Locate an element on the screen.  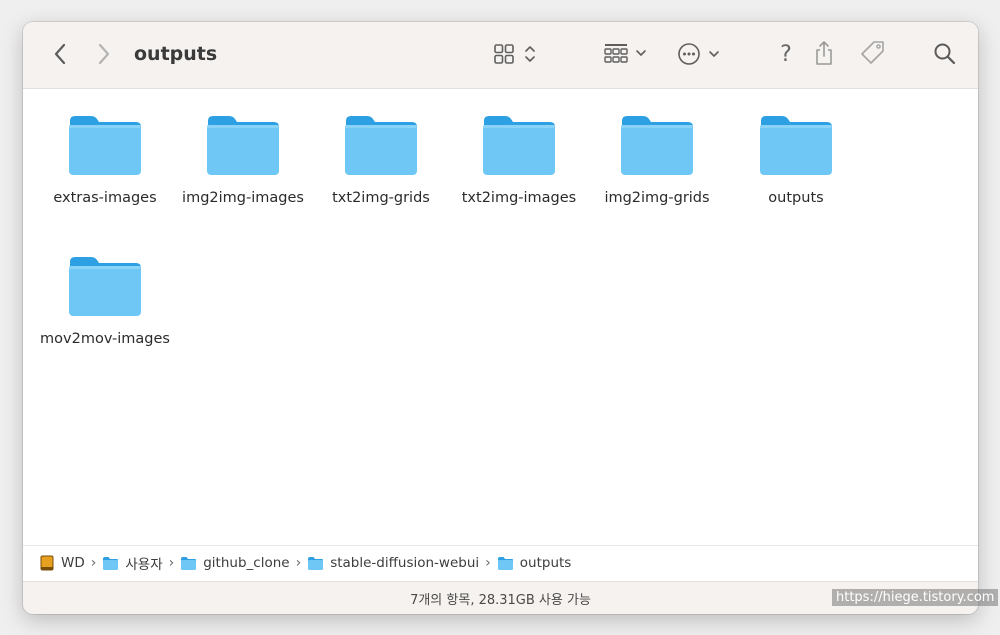
folder-name: txt2img-images is located at coordinates (519, 198).